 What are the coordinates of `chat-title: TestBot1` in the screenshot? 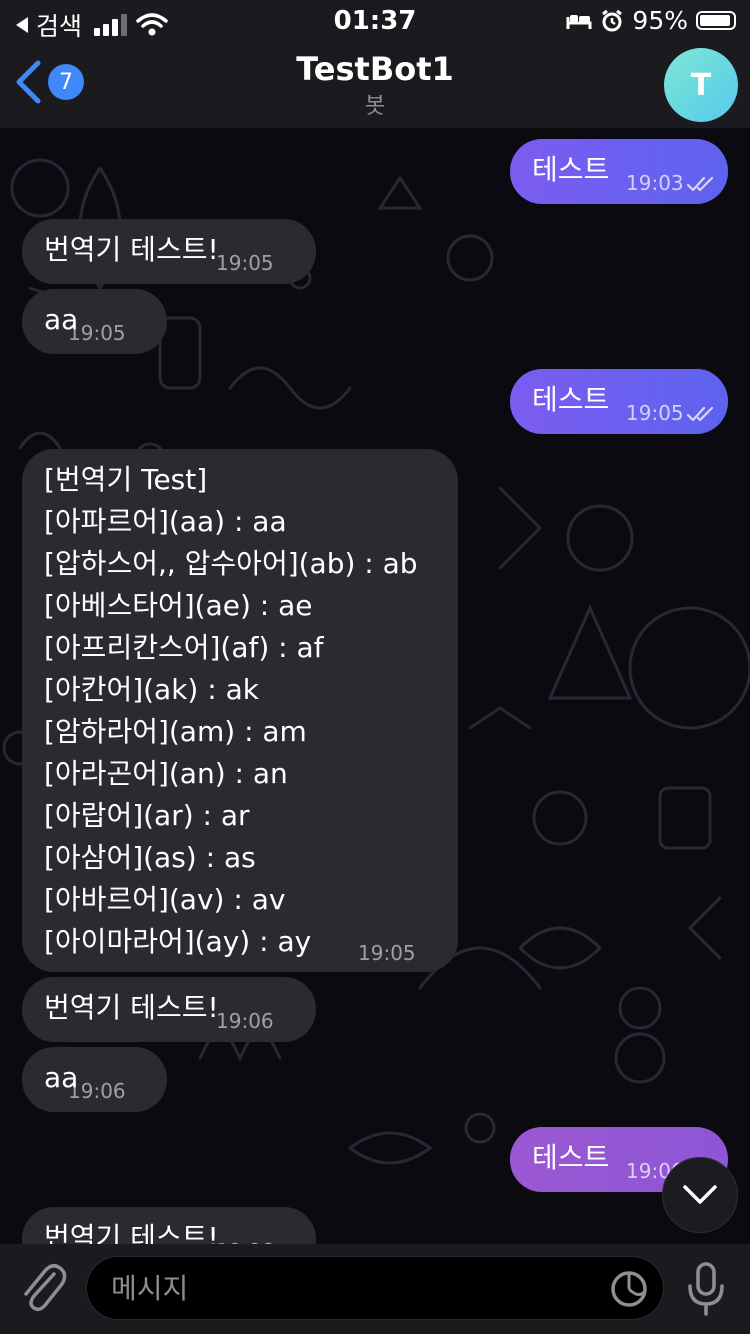 It's located at (375, 69).